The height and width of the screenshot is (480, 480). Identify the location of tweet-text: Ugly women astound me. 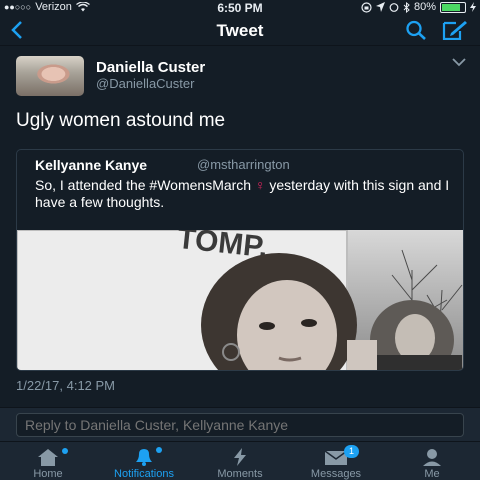
(121, 120).